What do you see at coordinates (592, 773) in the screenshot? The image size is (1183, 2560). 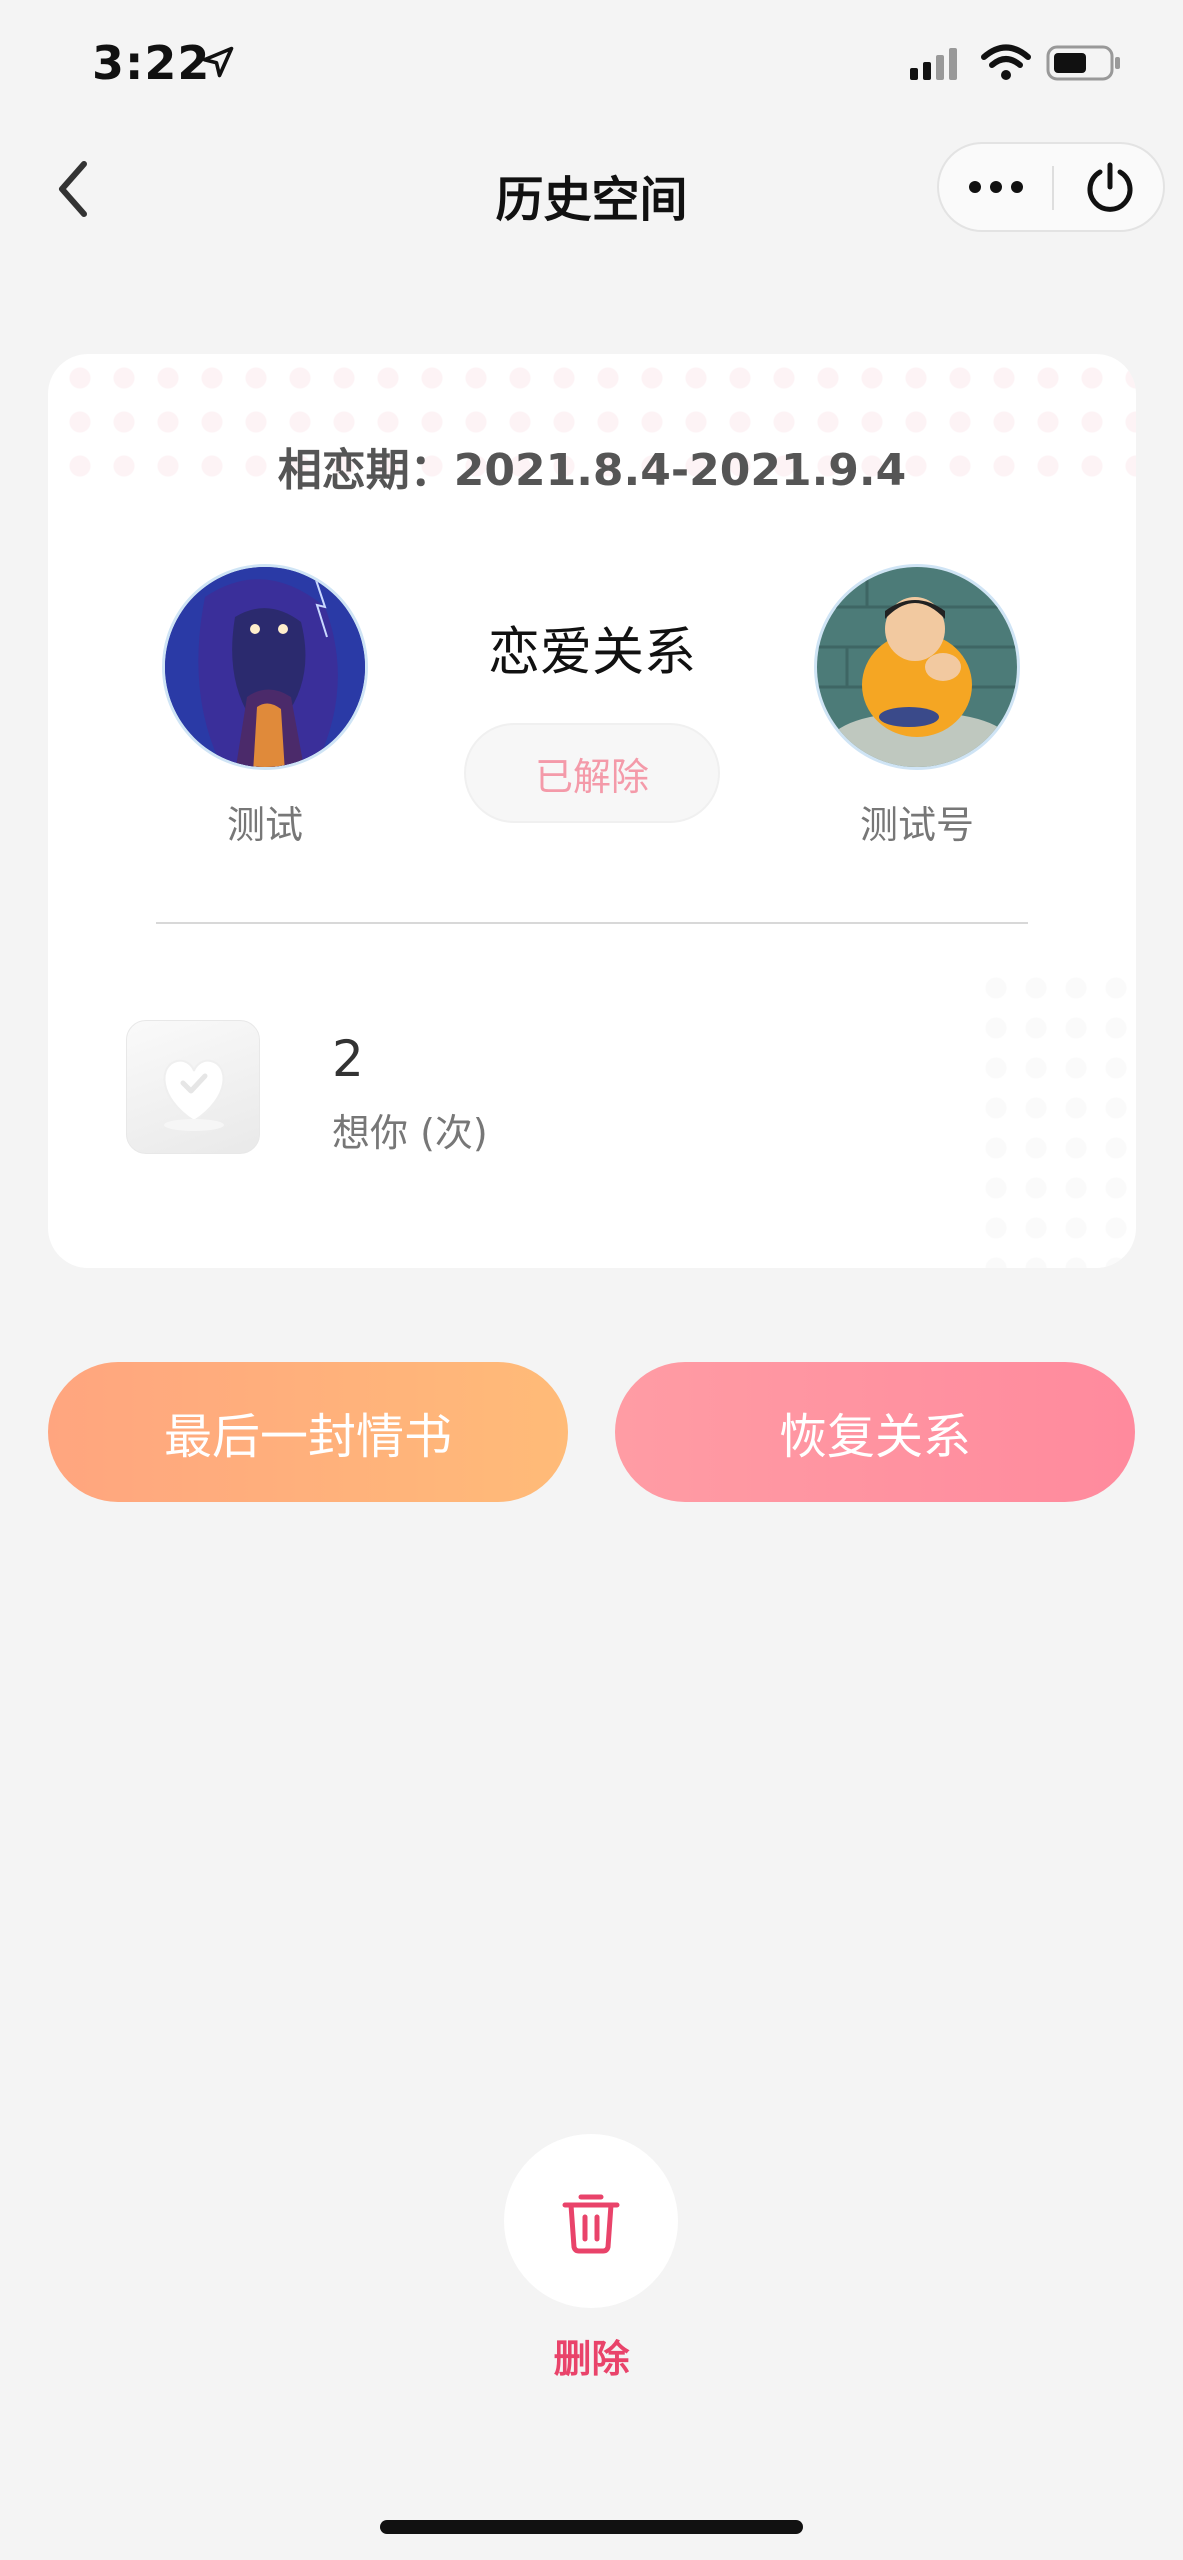 I see `relation-status-badge: 已解除` at bounding box center [592, 773].